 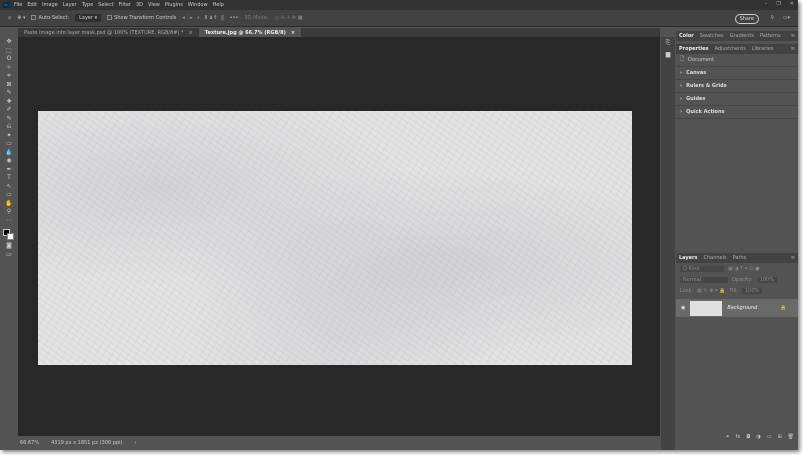 What do you see at coordinates (9, 235) in the screenshot?
I see `color-swatches` at bounding box center [9, 235].